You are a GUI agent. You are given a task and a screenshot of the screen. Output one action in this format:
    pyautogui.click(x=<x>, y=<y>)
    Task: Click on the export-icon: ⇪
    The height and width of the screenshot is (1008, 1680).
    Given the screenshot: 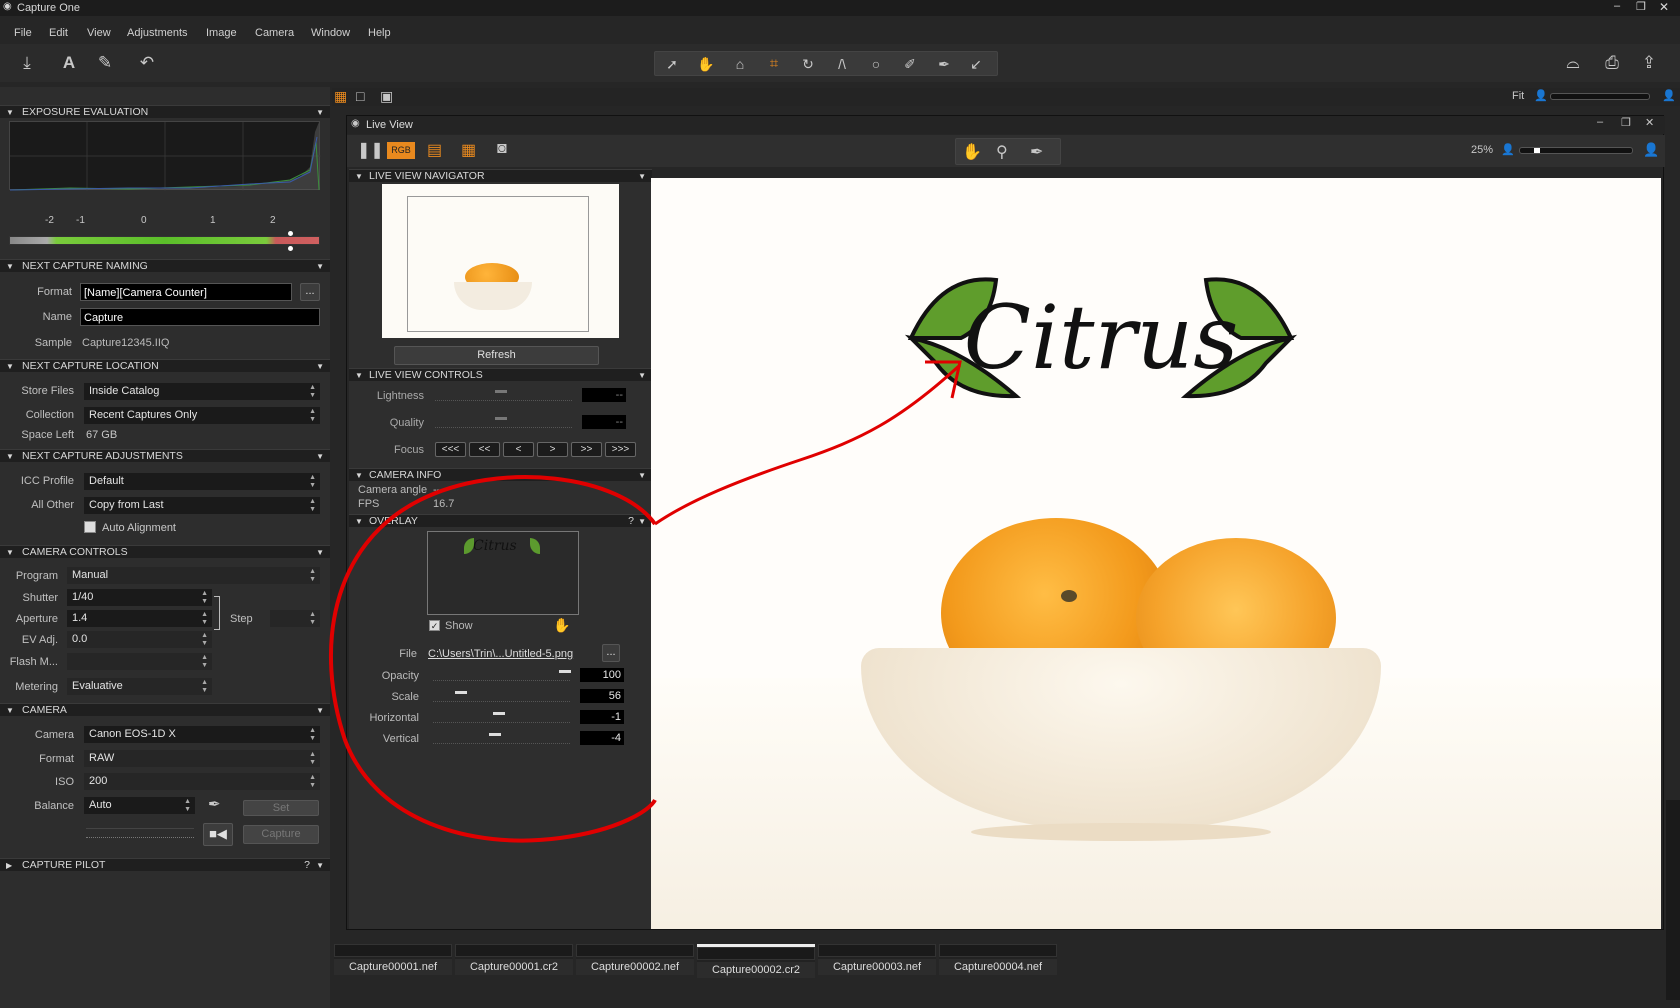 What is the action you would take?
    pyautogui.click(x=1649, y=63)
    